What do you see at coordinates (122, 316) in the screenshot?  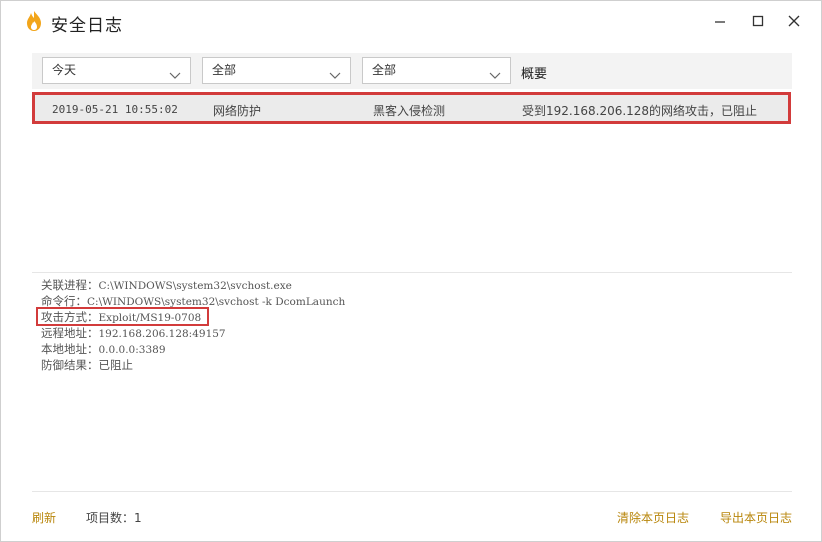 I see `attack-method-highlight-box` at bounding box center [122, 316].